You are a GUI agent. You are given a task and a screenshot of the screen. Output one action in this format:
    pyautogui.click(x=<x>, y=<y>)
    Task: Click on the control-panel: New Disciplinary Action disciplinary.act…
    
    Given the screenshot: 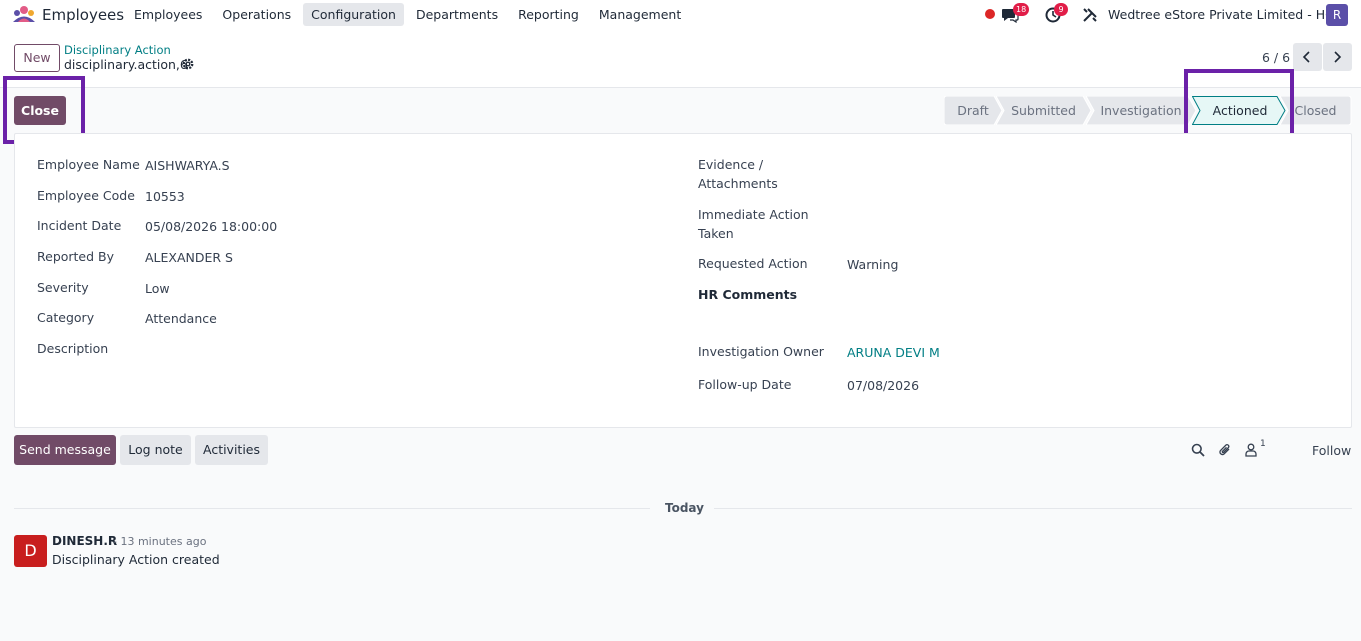 What is the action you would take?
    pyautogui.click(x=680, y=59)
    